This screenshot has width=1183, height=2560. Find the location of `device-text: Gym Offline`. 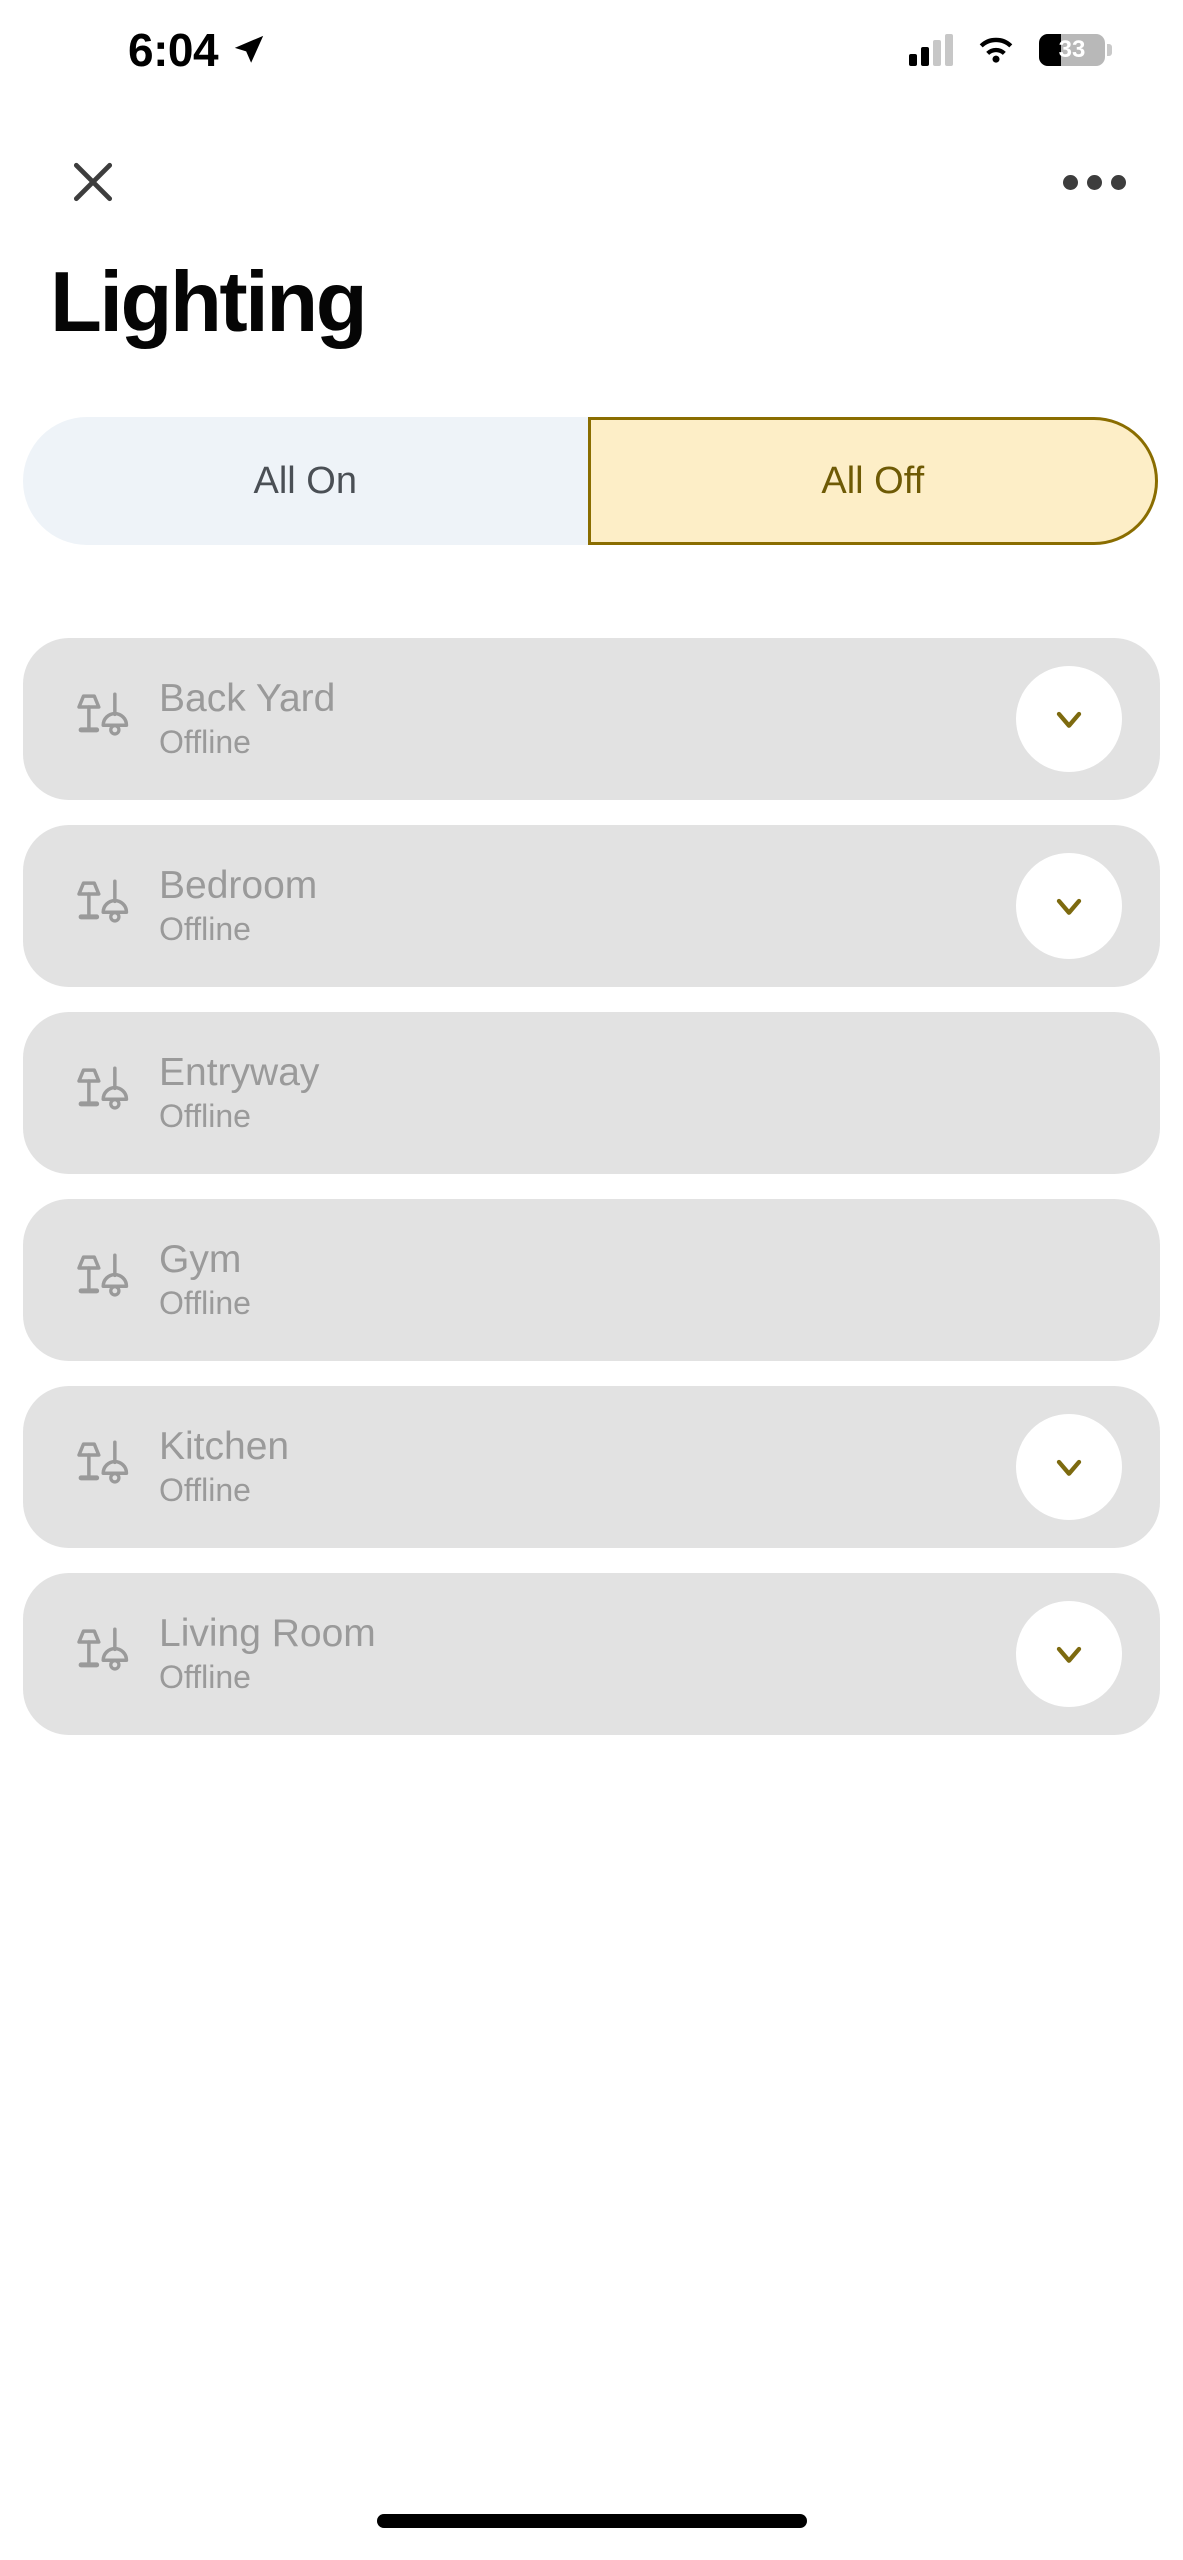

device-text: Gym Offline is located at coordinates (587, 1280).